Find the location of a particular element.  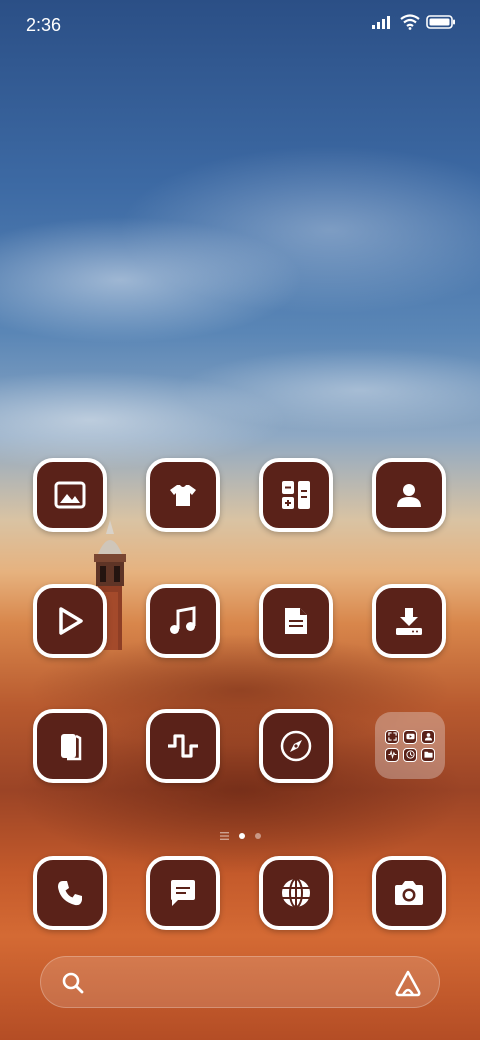

status-time: 2:36 is located at coordinates (44, 25).